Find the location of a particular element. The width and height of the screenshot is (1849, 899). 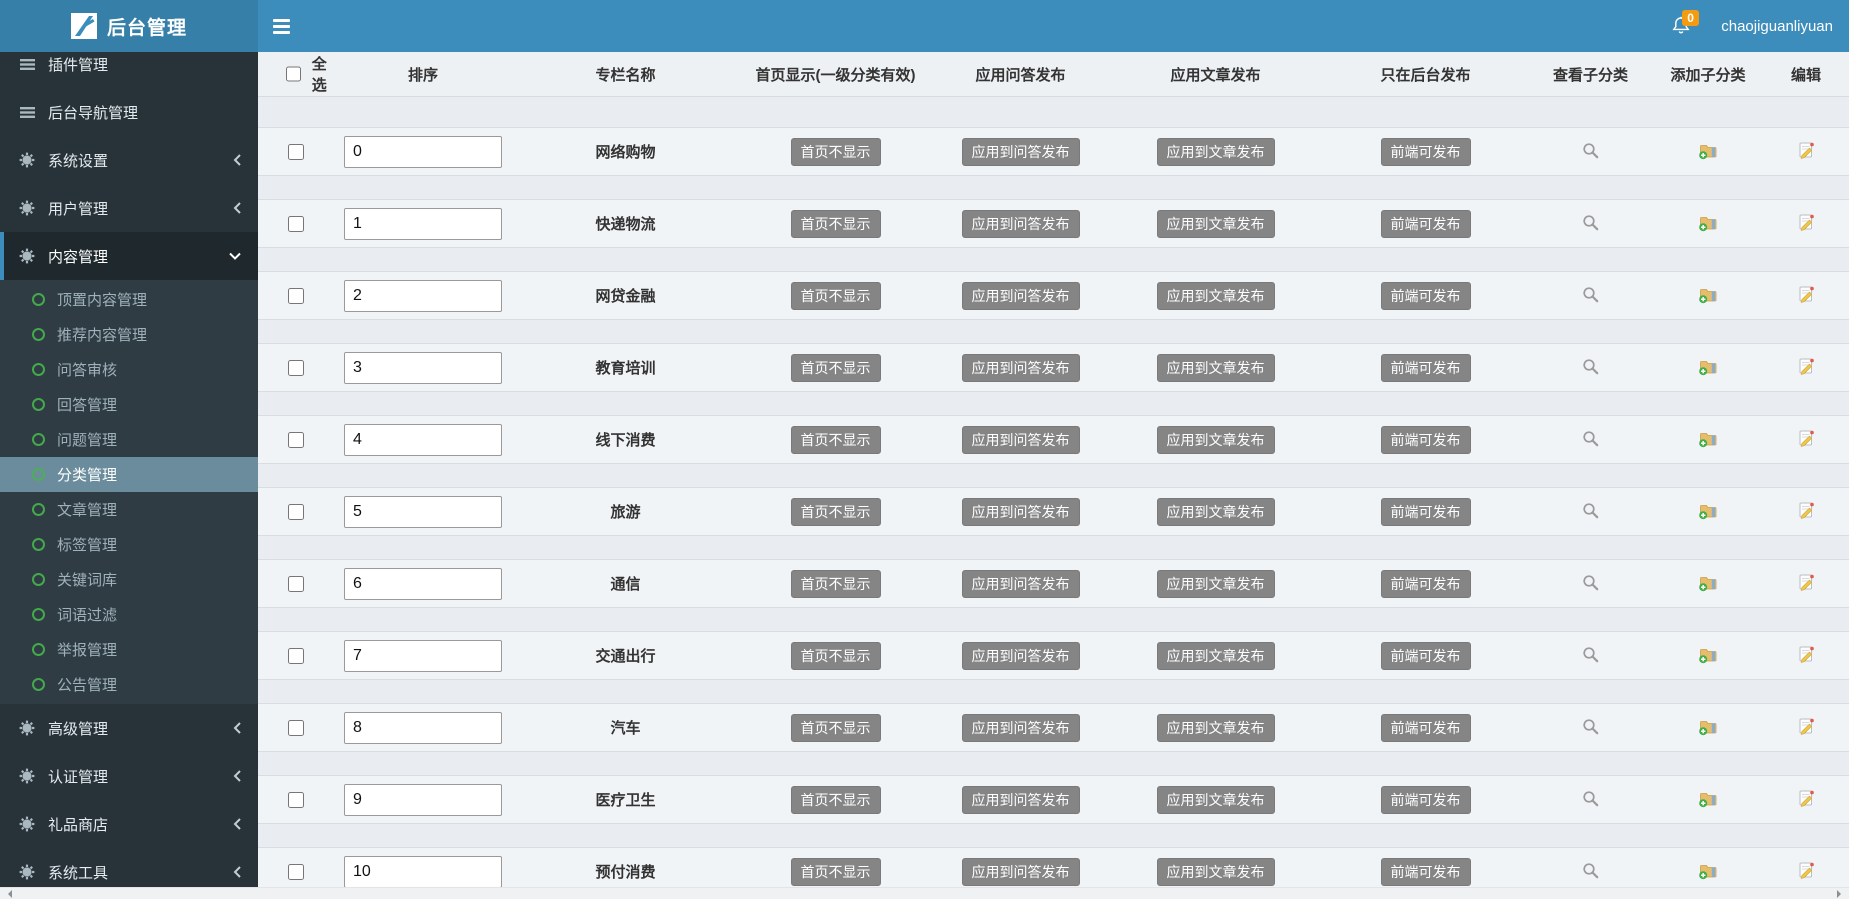

sidebar-item: 认证管理 is located at coordinates (129, 776).